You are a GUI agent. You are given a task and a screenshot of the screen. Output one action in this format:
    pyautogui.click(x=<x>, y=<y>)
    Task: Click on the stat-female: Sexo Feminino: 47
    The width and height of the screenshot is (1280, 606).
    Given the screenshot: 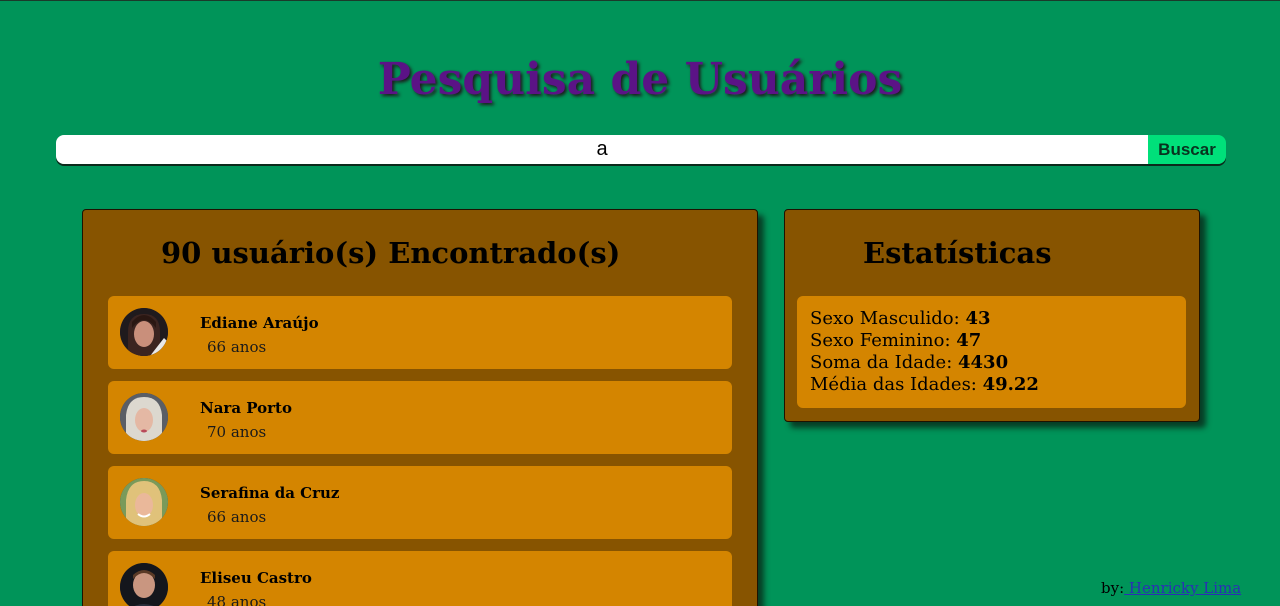 What is the action you would take?
    pyautogui.click(x=991, y=341)
    